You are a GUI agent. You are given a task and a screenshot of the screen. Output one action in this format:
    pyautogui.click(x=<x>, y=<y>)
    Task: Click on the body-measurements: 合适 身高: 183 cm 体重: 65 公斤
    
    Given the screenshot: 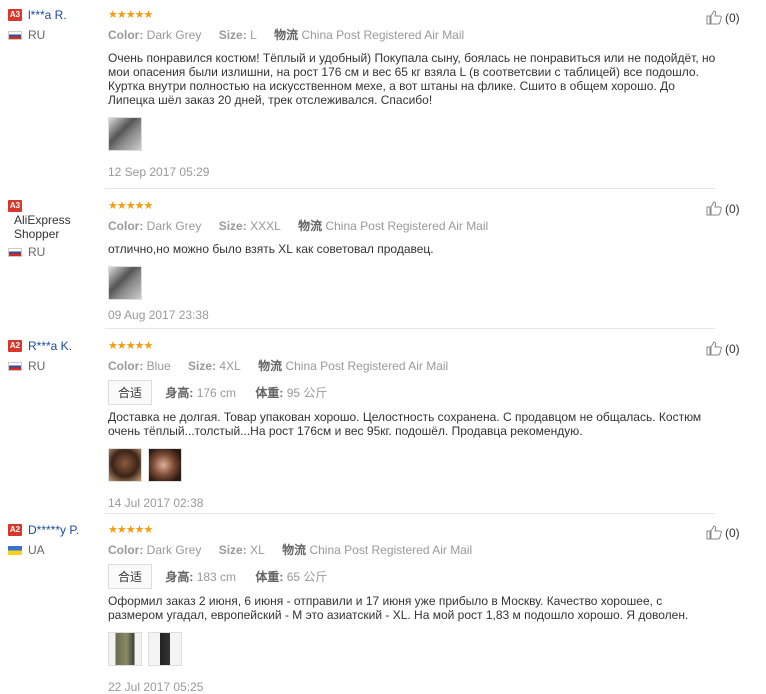 What is the action you would take?
    pyautogui.click(x=413, y=576)
    